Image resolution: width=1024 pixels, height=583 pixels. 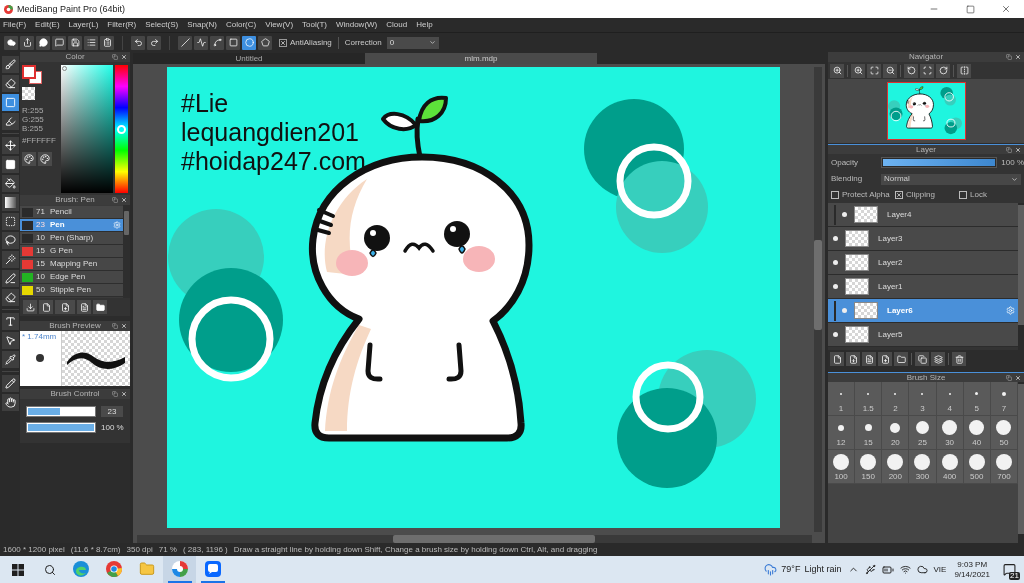 I want to click on brush-size-option: 40, so click(x=977, y=433).